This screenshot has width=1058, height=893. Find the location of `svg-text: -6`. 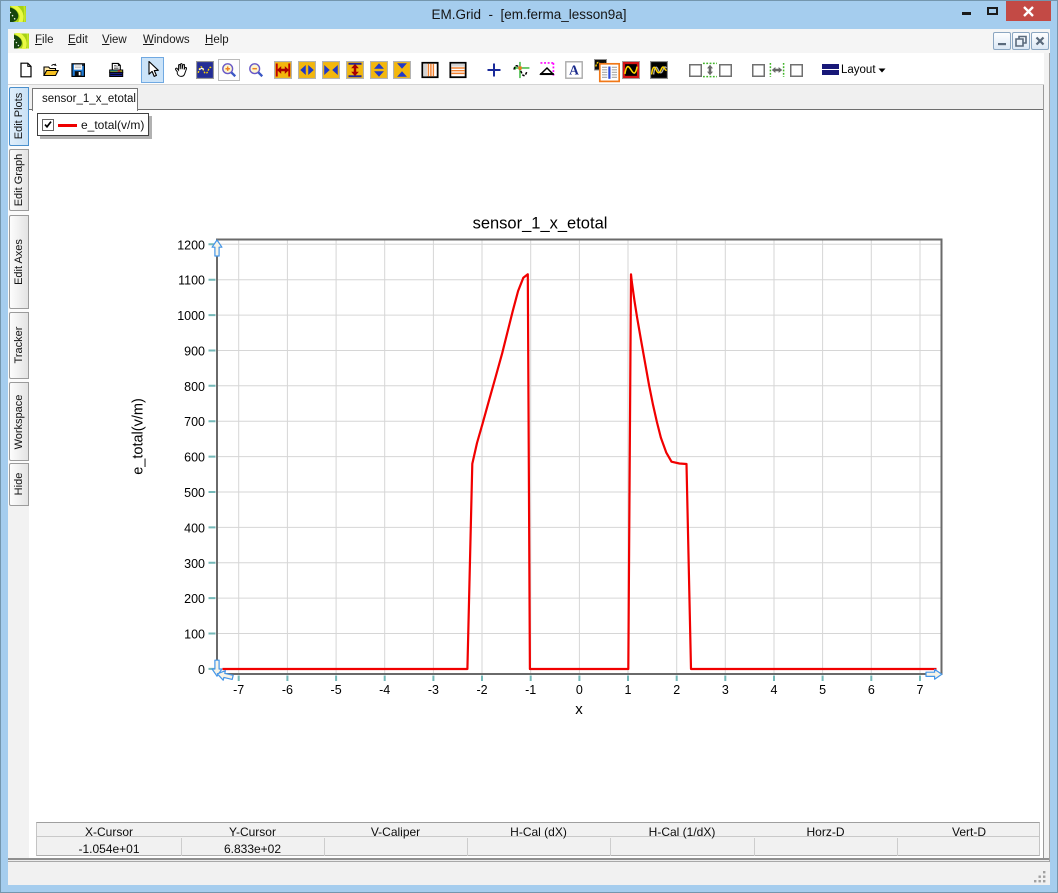

svg-text: -6 is located at coordinates (287, 690).